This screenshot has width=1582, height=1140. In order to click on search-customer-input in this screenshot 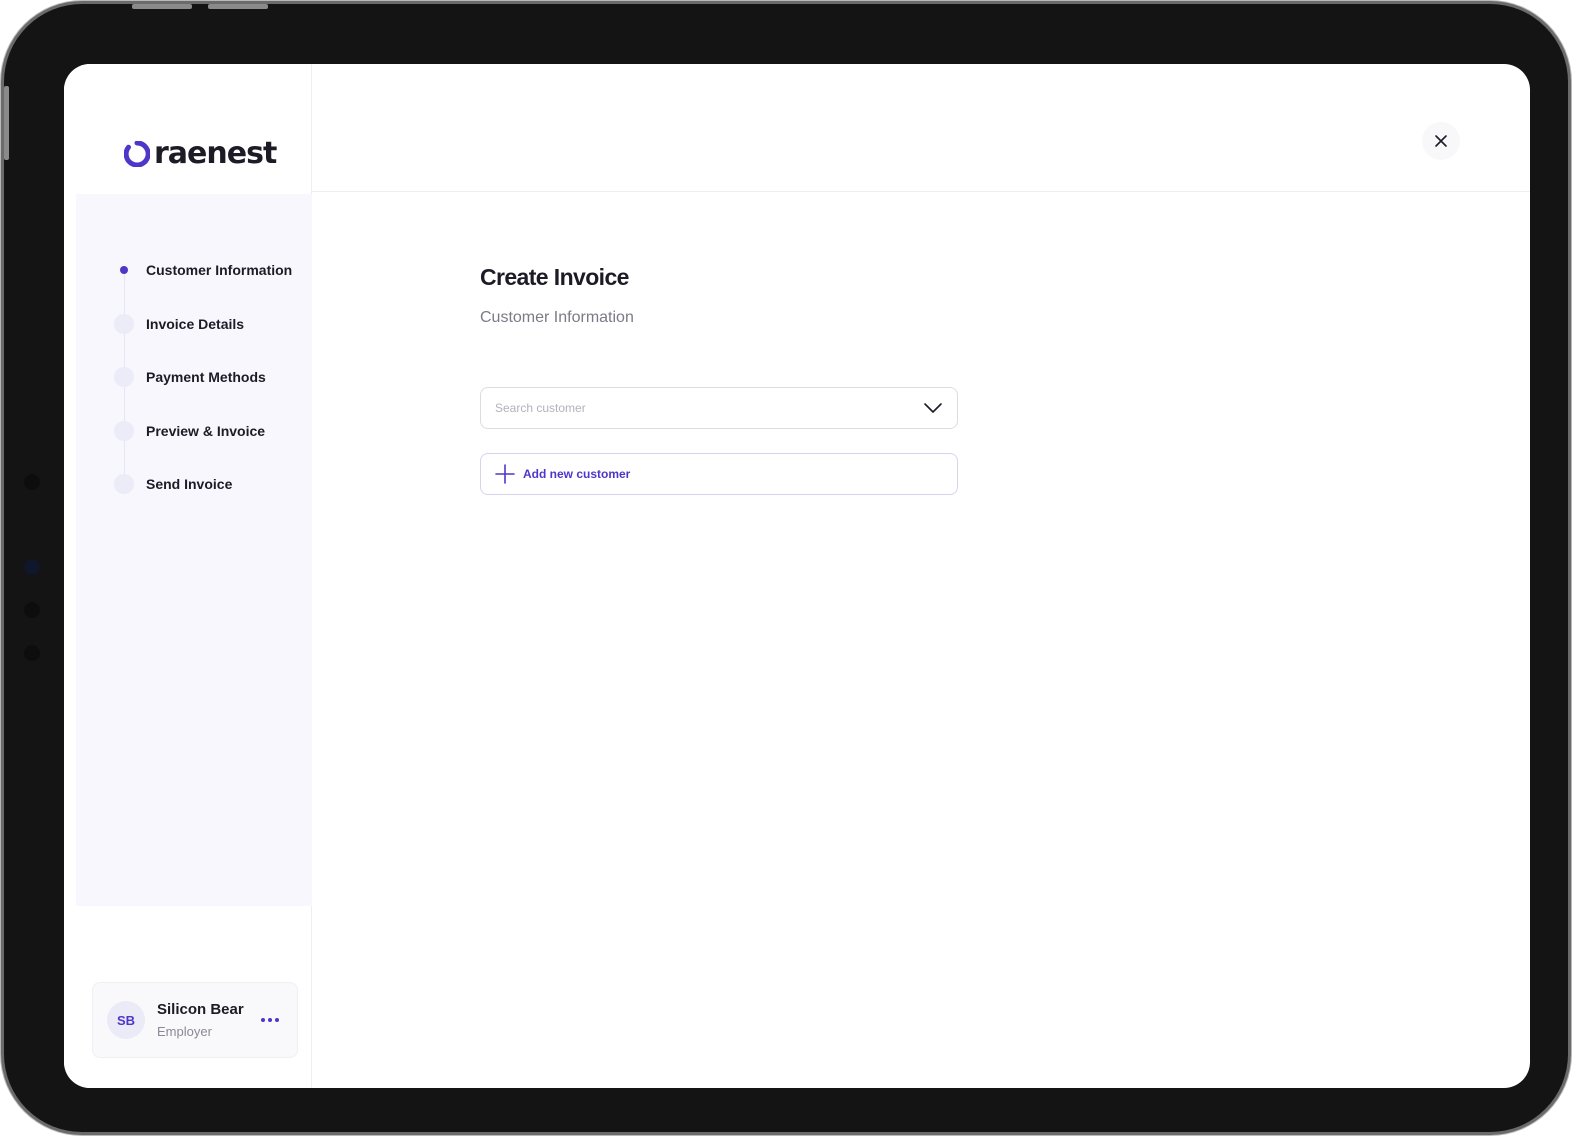, I will do `click(709, 408)`.